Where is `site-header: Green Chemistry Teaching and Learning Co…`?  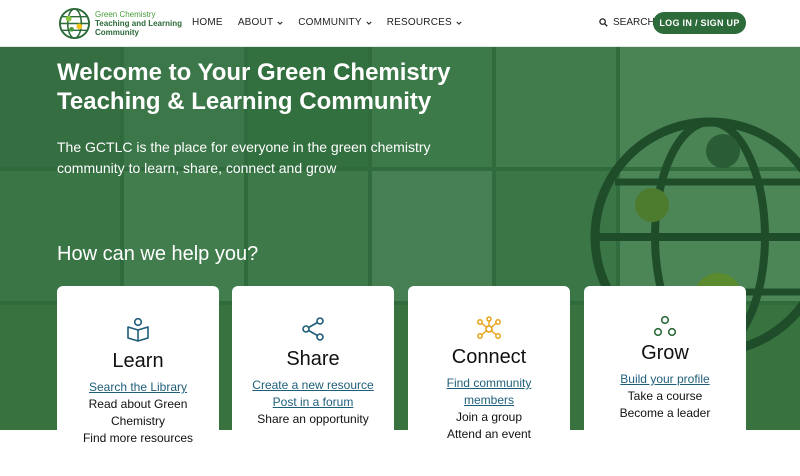 site-header: Green Chemistry Teaching and Learning Co… is located at coordinates (400, 23).